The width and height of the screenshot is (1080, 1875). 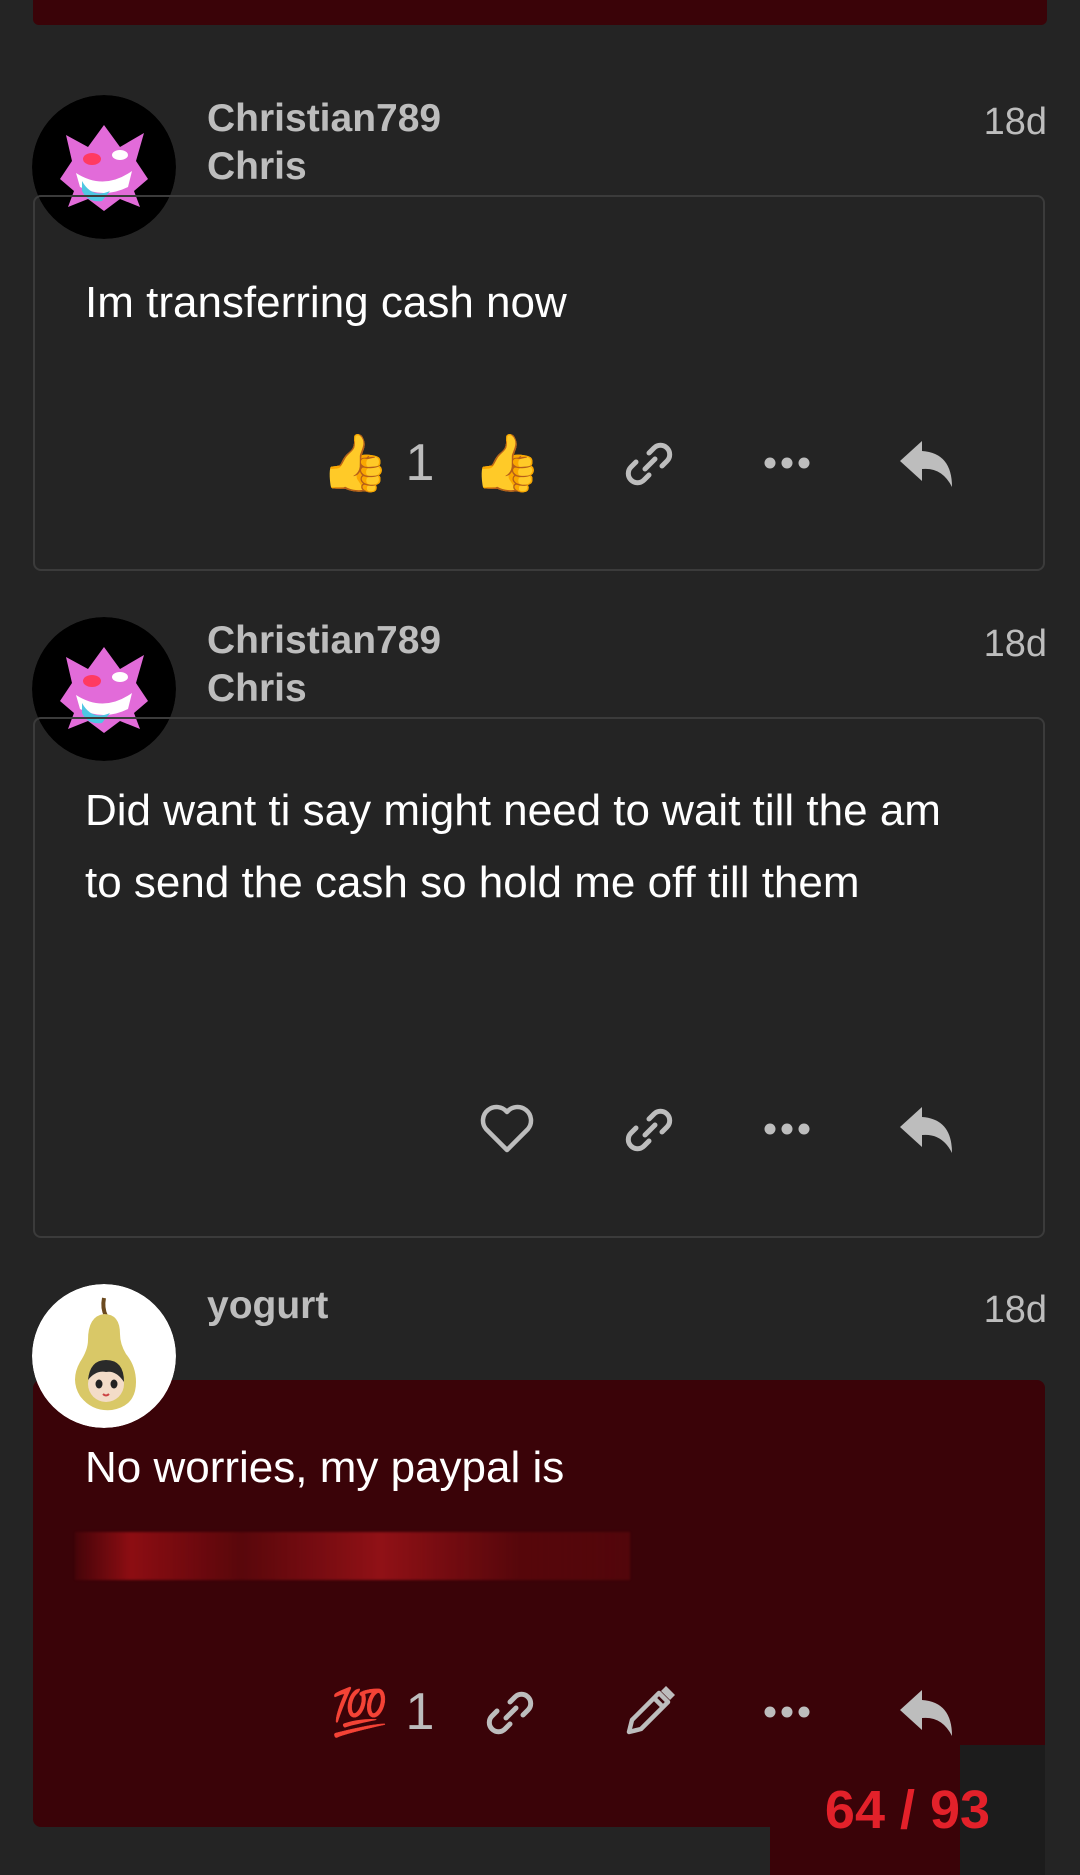 I want to click on hundred-icon: 💯, so click(x=360, y=1712).